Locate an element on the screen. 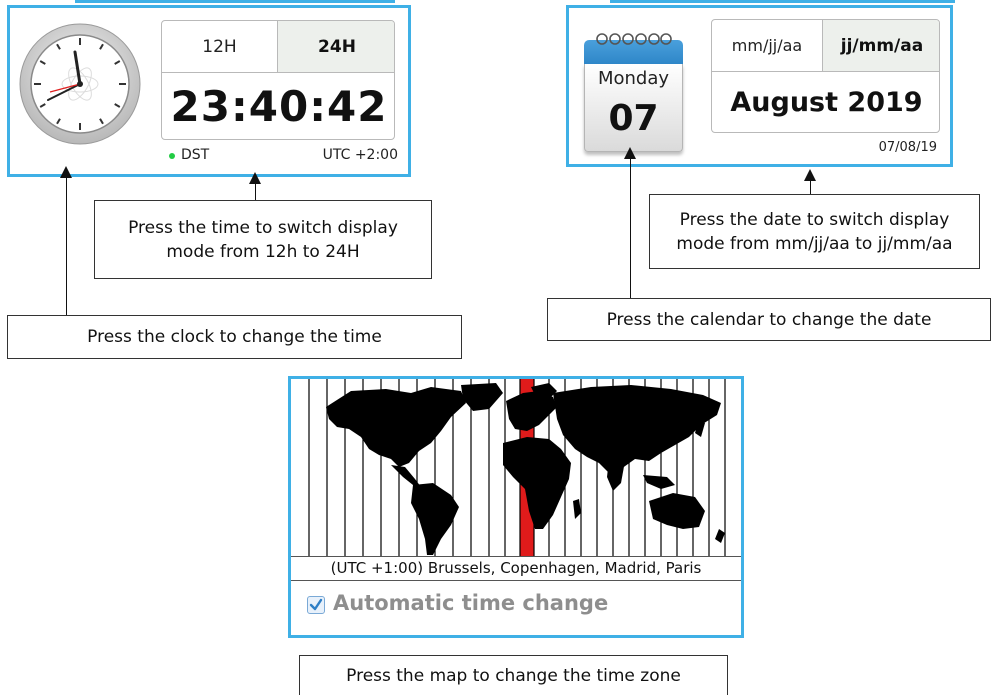  arrow-line-clock is located at coordinates (66, 246).